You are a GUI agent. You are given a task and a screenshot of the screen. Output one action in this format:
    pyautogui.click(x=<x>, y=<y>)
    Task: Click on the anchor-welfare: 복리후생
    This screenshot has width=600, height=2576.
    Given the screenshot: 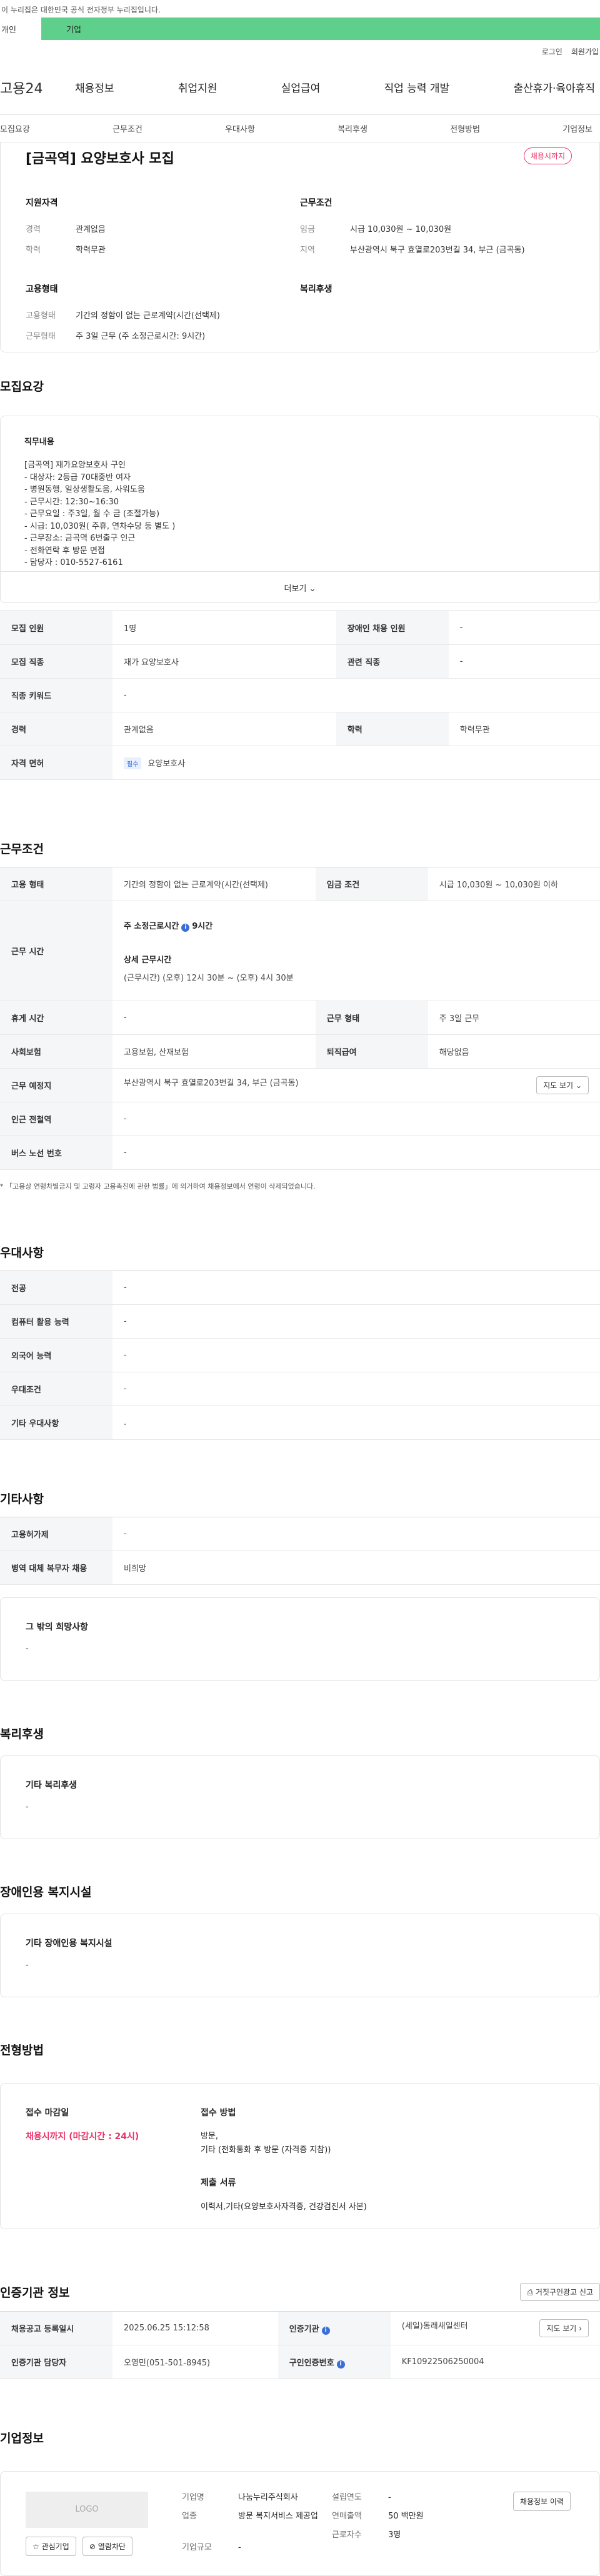 What is the action you would take?
    pyautogui.click(x=353, y=128)
    